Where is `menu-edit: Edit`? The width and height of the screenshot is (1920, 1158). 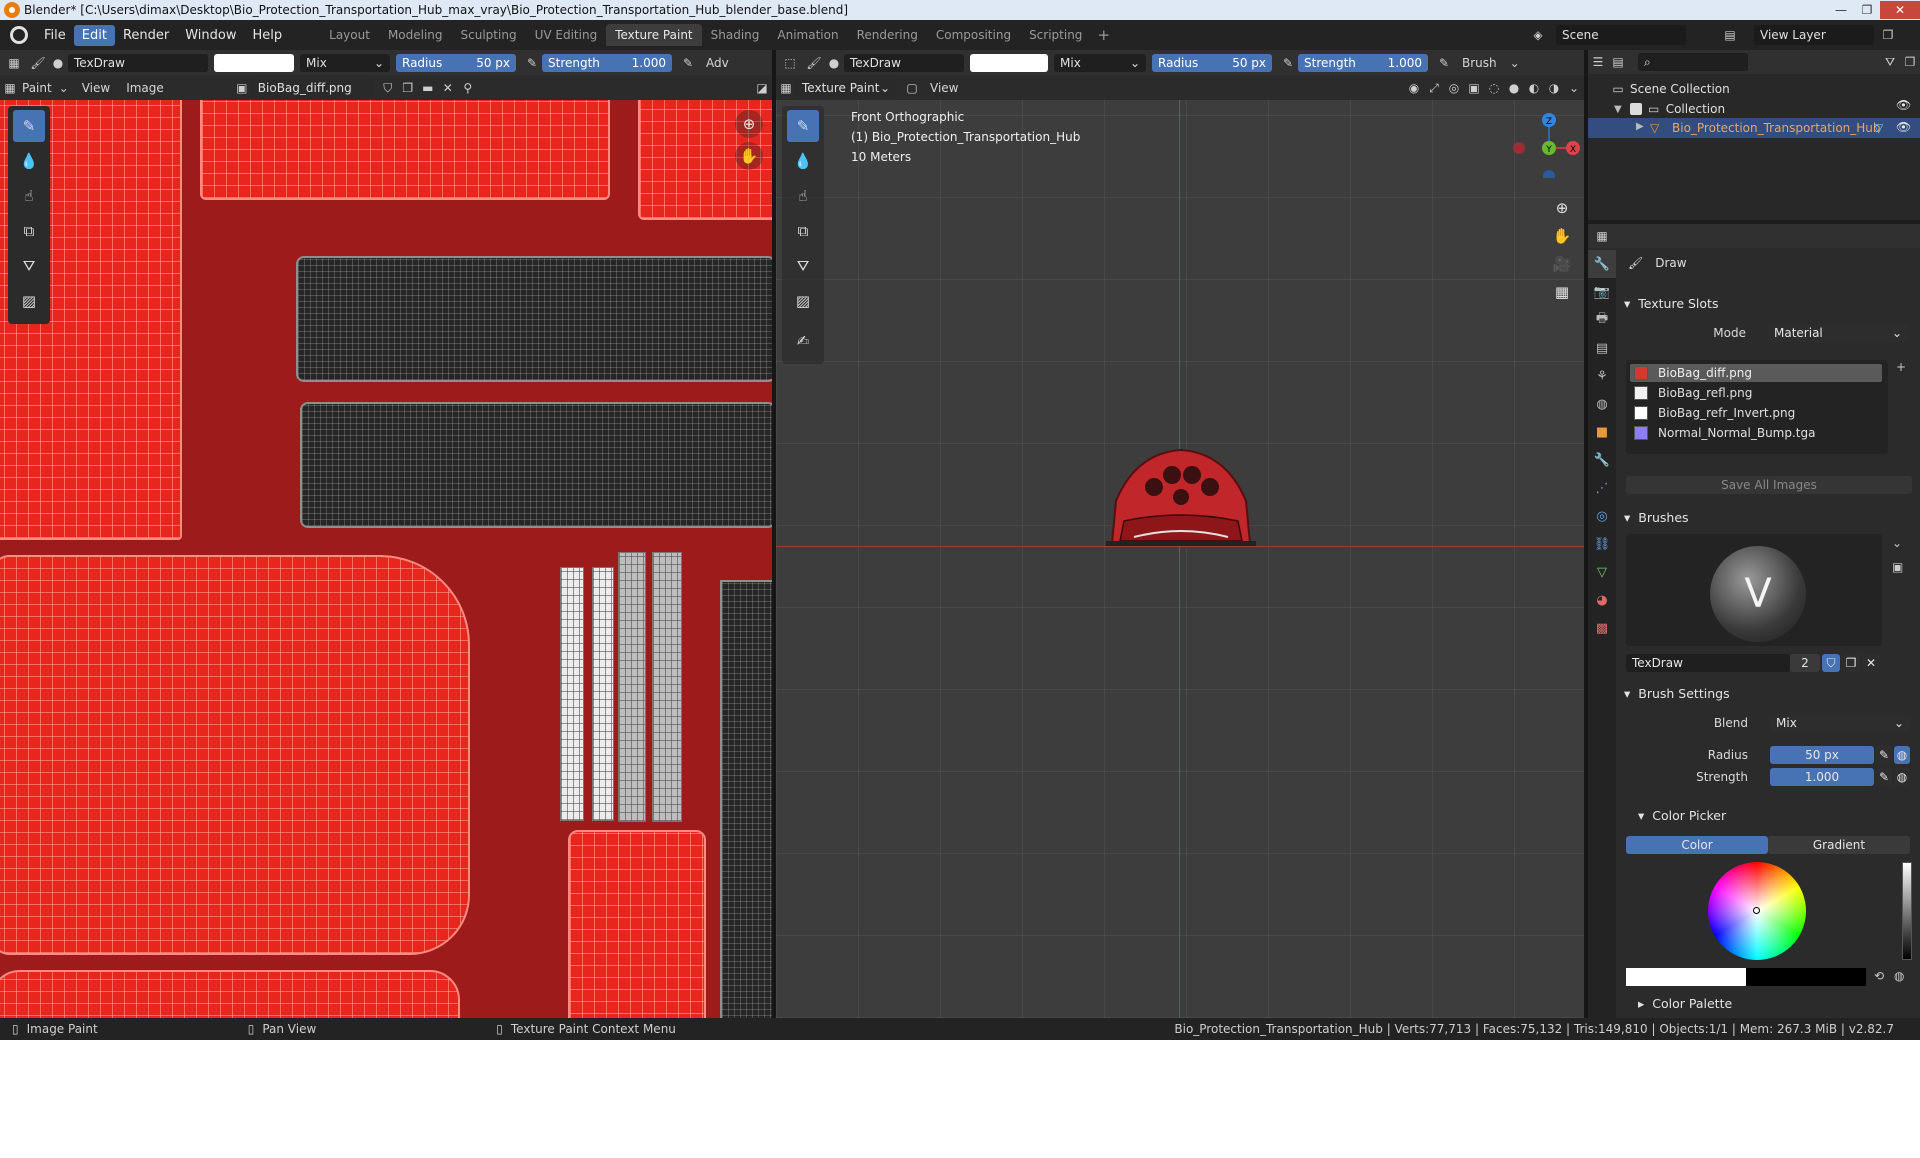
menu-edit: Edit is located at coordinates (94, 35).